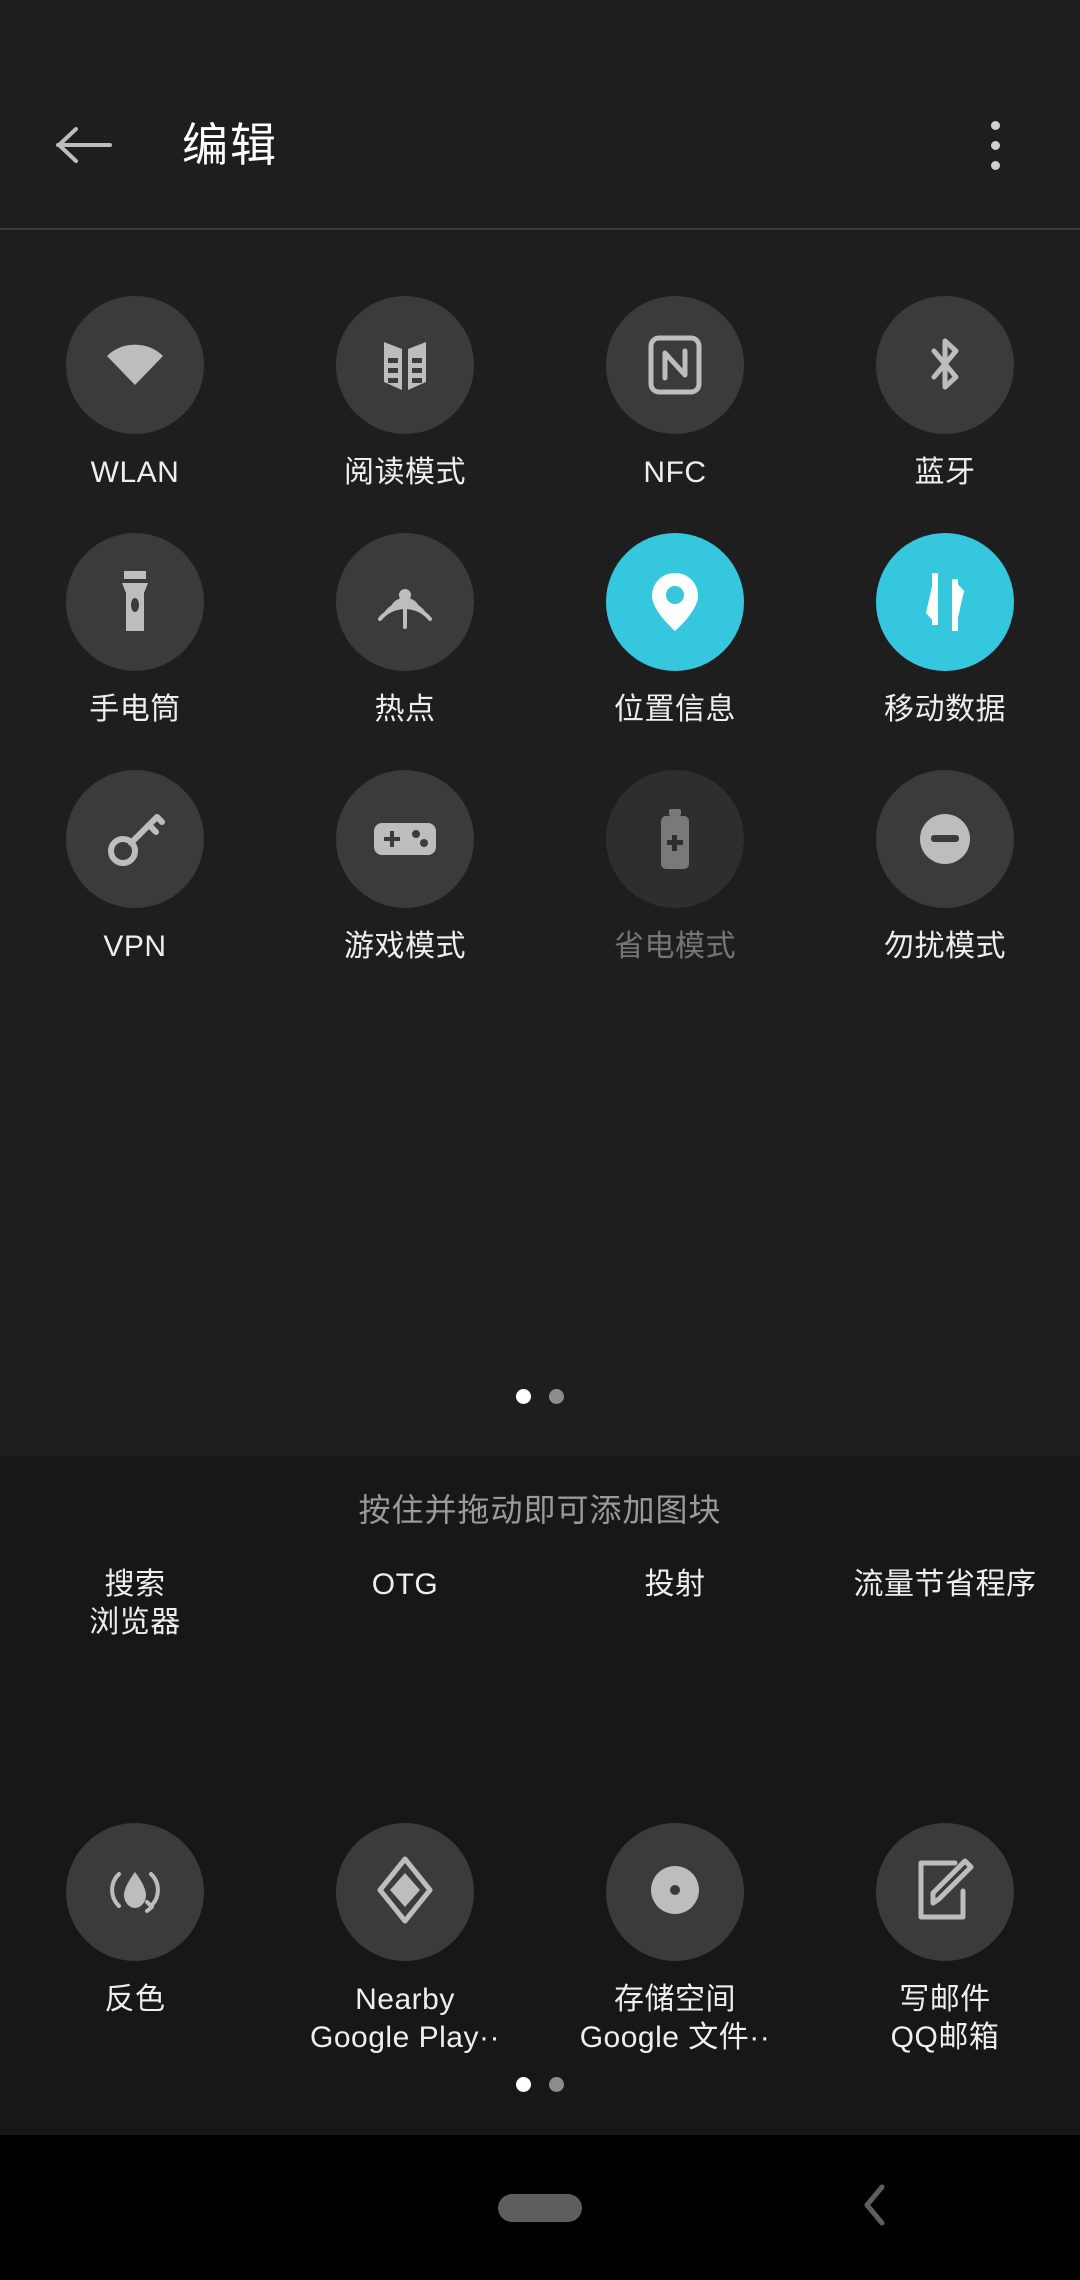  What do you see at coordinates (230, 145) in the screenshot?
I see `page-title: 编辑` at bounding box center [230, 145].